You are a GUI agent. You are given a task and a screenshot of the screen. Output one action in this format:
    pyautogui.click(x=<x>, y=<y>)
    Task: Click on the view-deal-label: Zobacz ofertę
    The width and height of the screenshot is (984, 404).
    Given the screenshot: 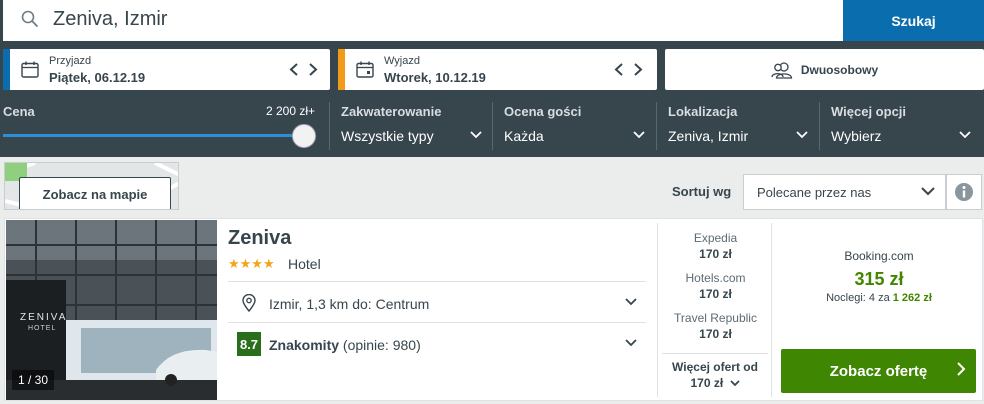 What is the action you would take?
    pyautogui.click(x=878, y=371)
    